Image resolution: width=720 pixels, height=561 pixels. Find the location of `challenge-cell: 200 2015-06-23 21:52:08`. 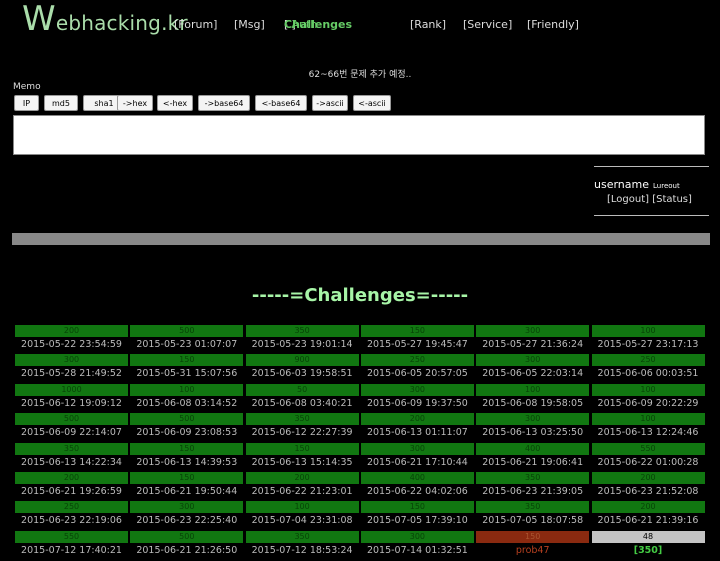

challenge-cell: 200 2015-06-23 21:52:08 is located at coordinates (648, 486).